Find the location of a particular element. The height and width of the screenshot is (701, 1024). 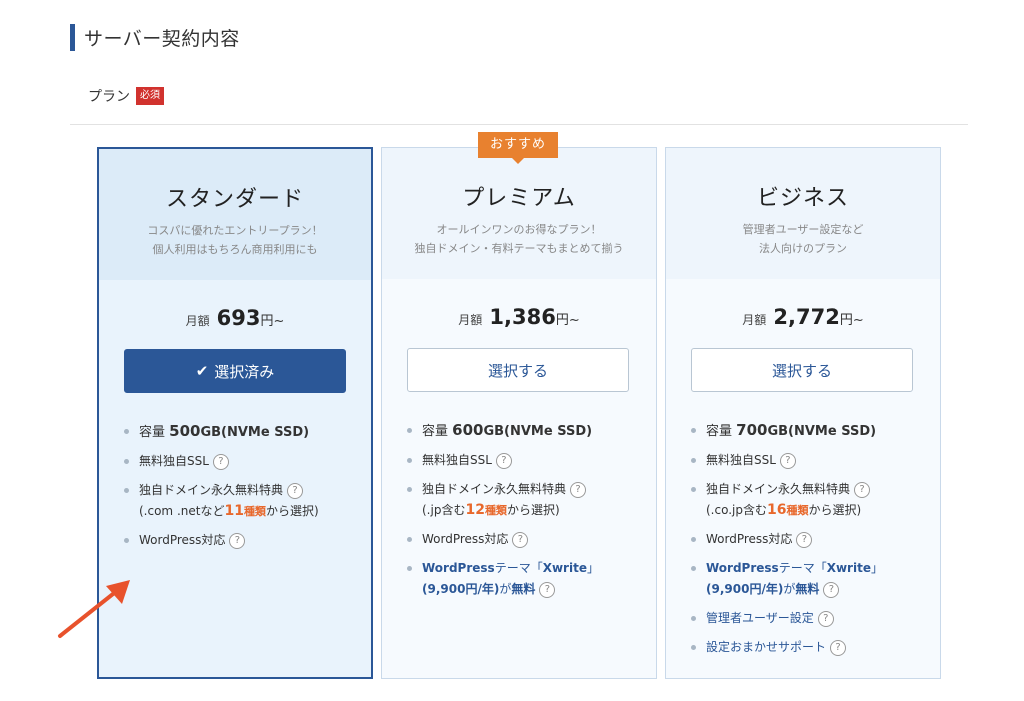

feature-storage: 容量 500GB(NVMe SSD) is located at coordinates (242, 432).